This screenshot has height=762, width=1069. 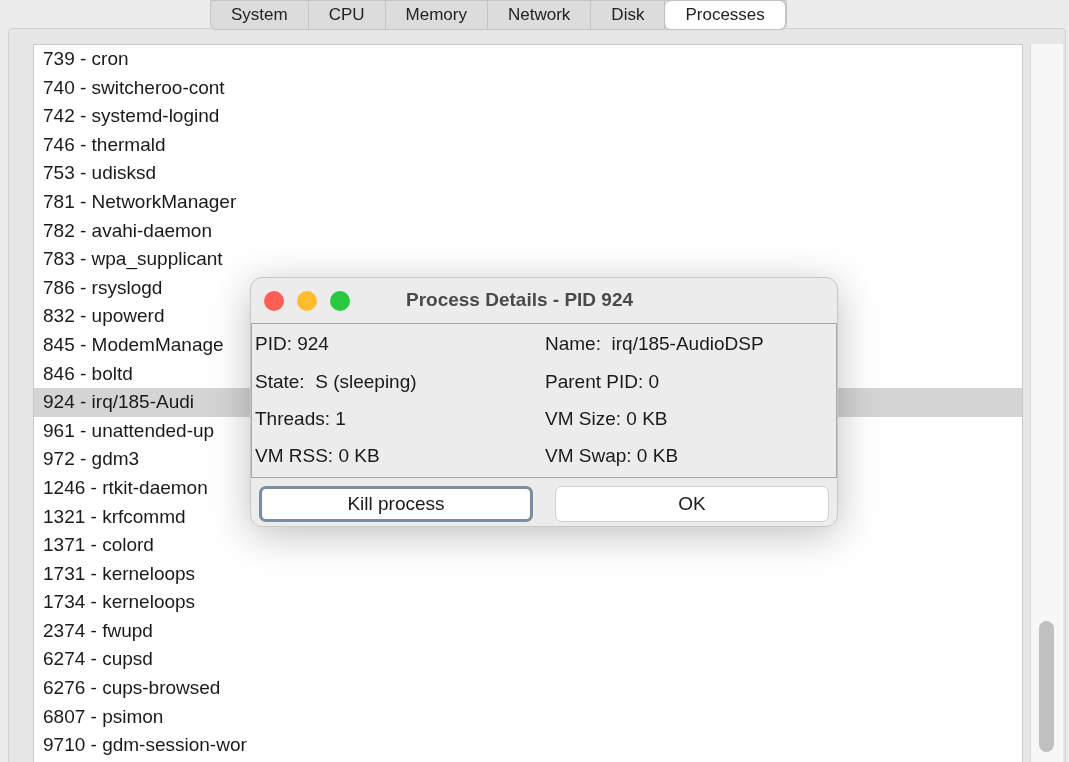 I want to click on process-row: 1734 - kerneloops, so click(x=528, y=602).